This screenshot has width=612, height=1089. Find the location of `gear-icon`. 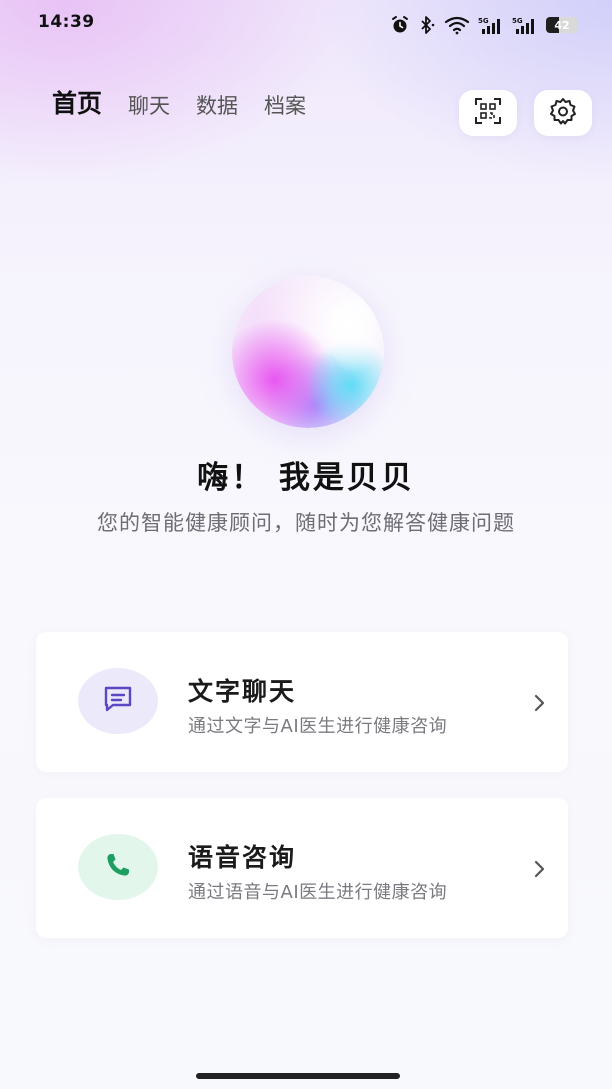

gear-icon is located at coordinates (563, 113).